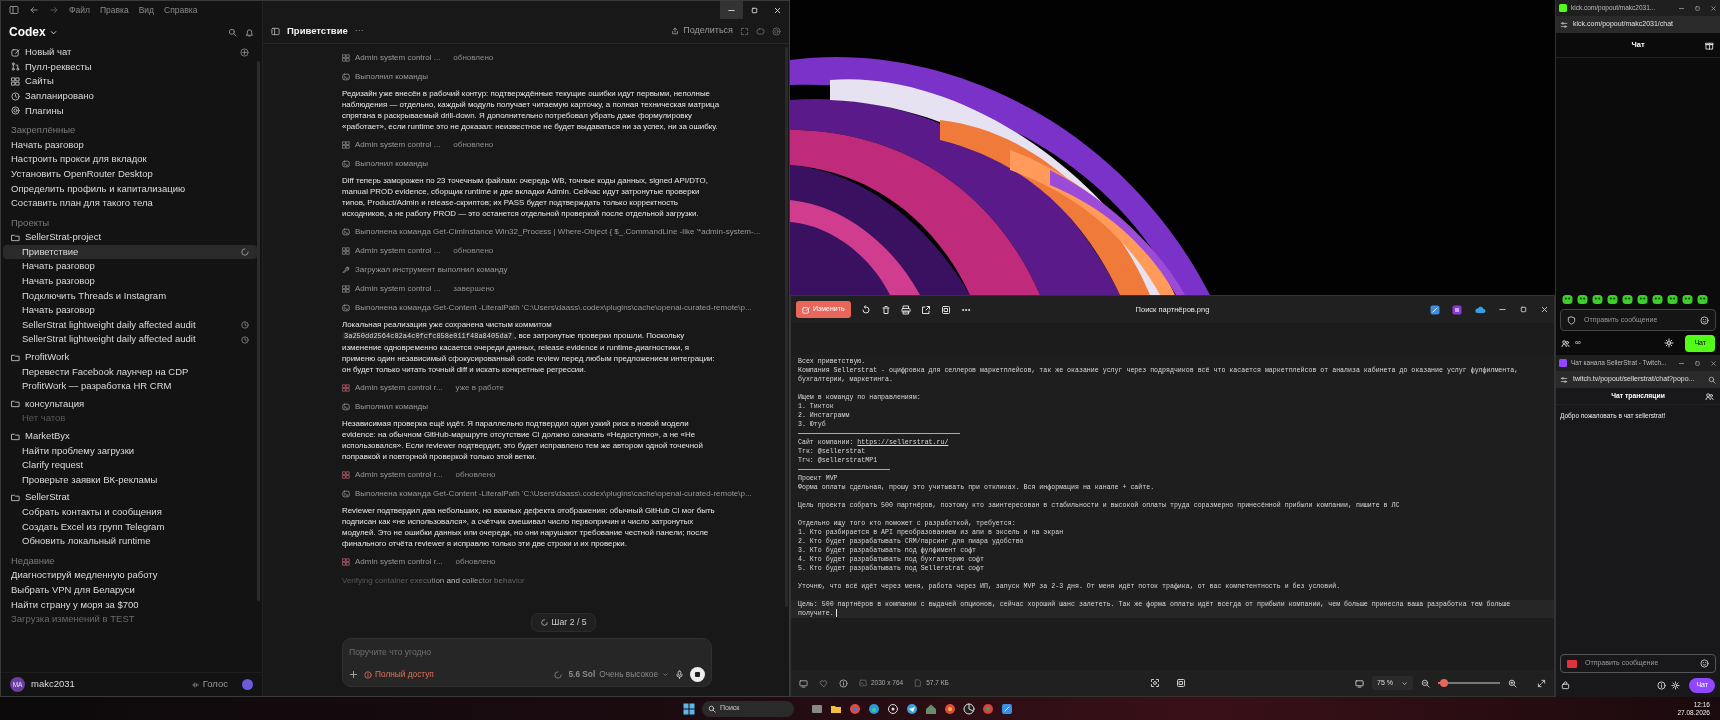  What do you see at coordinates (1709, 396) in the screenshot?
I see `users-icon` at bounding box center [1709, 396].